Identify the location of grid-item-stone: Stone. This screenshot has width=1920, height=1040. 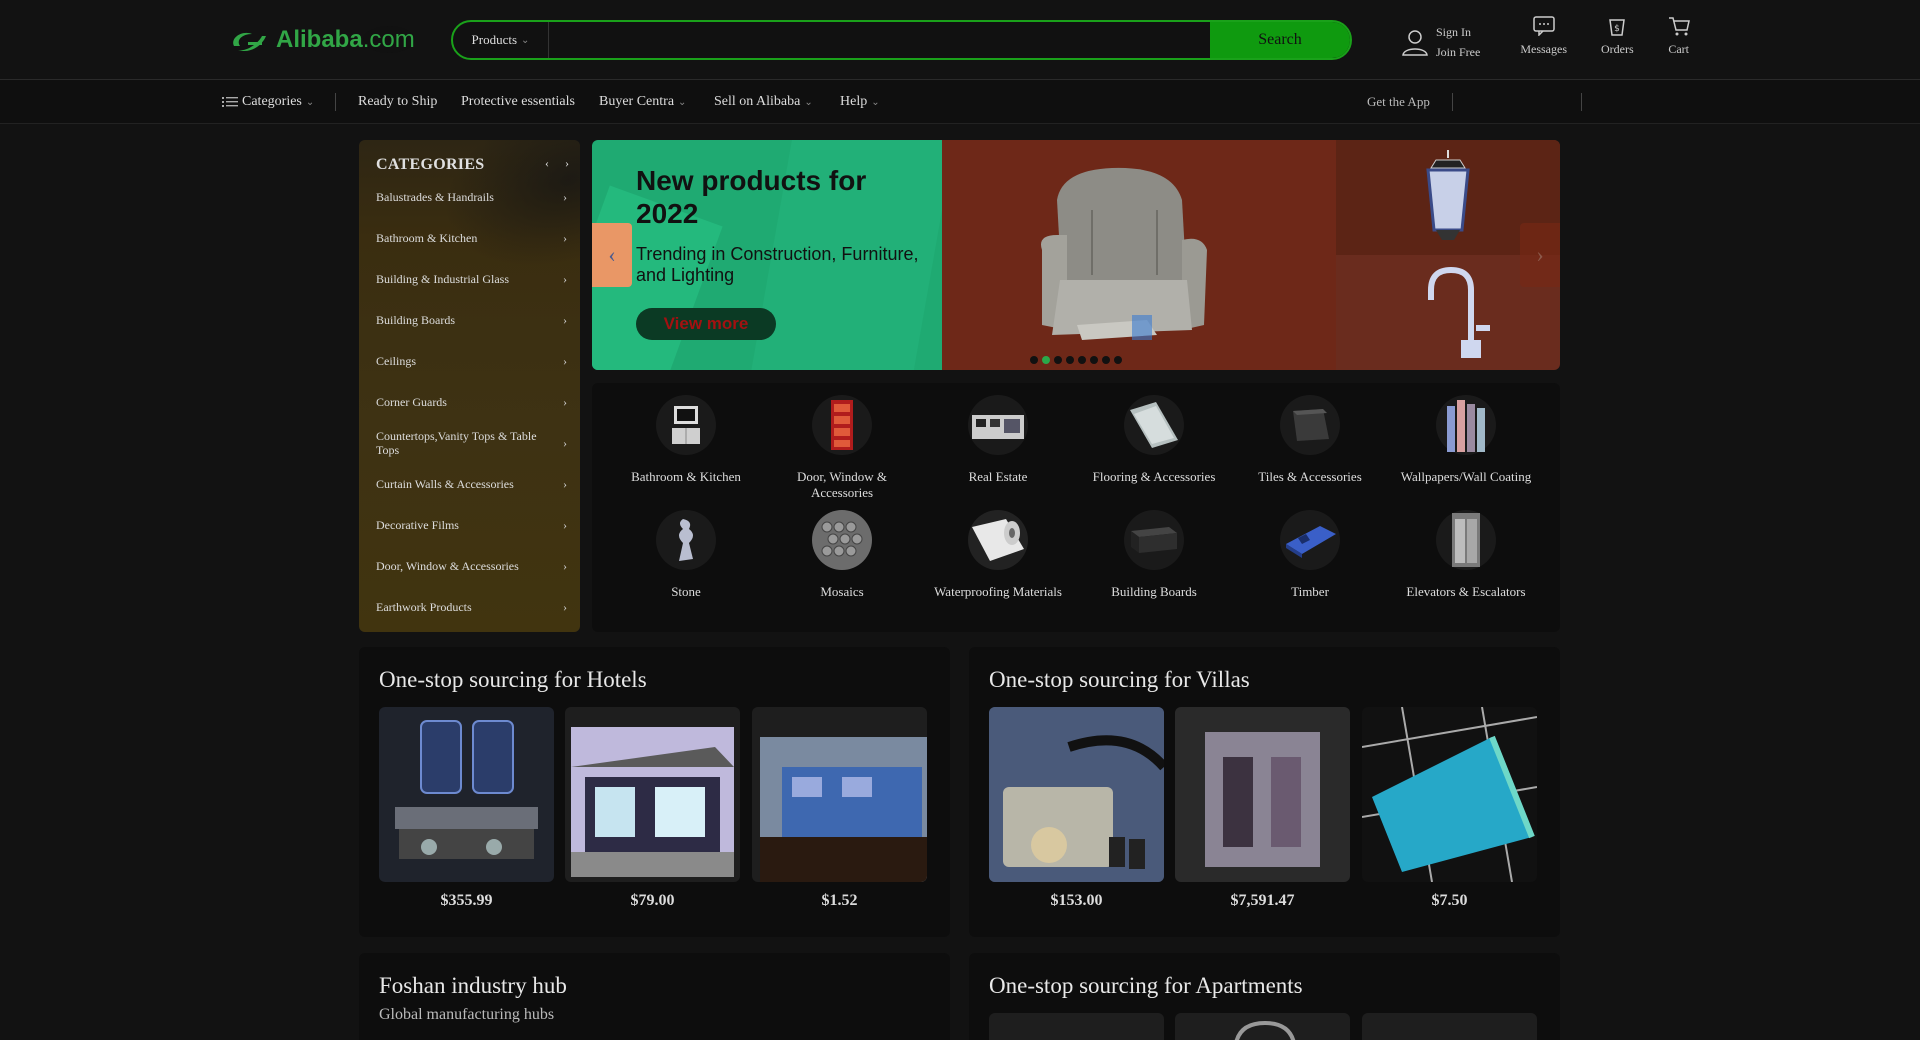
(686, 555).